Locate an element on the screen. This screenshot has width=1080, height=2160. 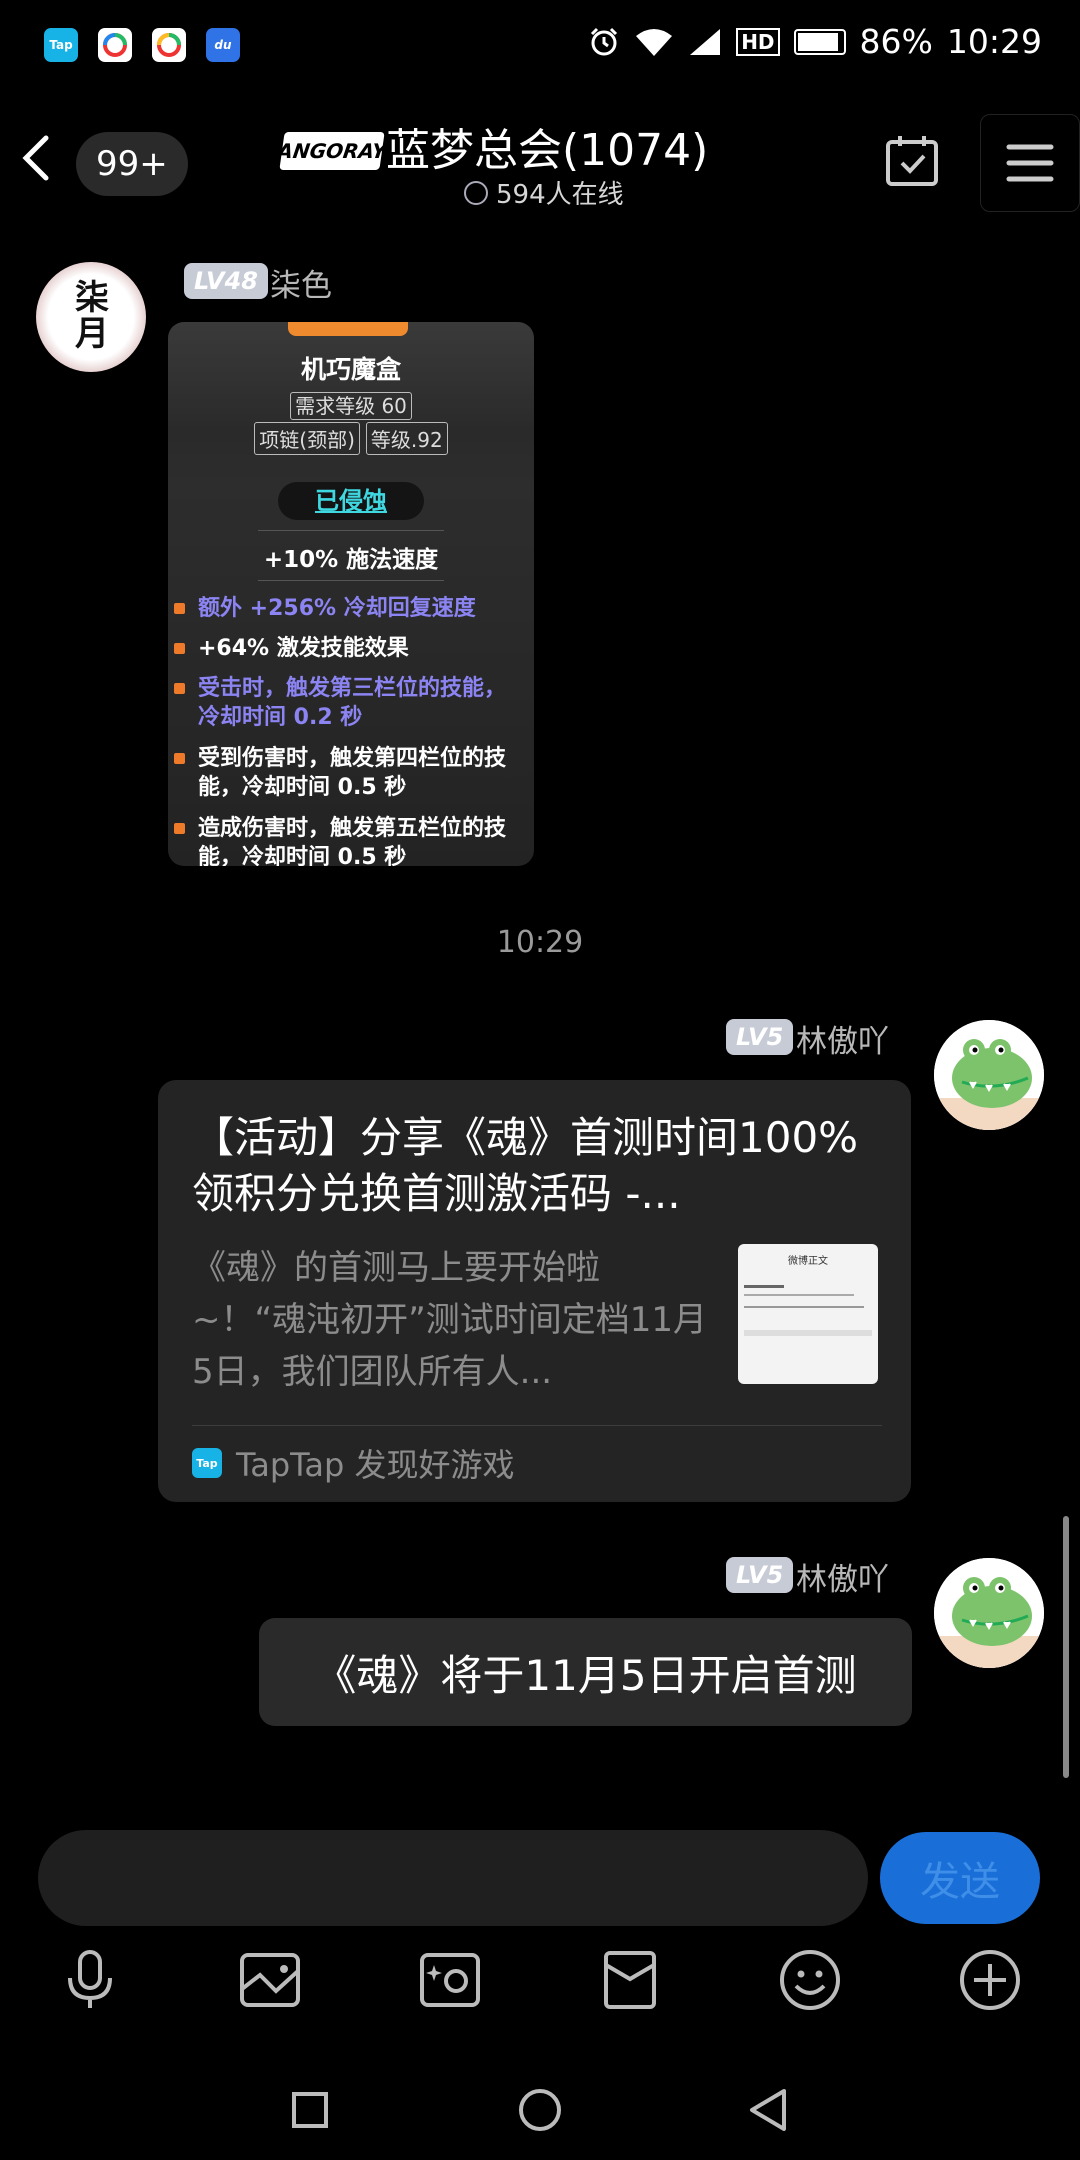
recents-icon is located at coordinates (310, 2110).